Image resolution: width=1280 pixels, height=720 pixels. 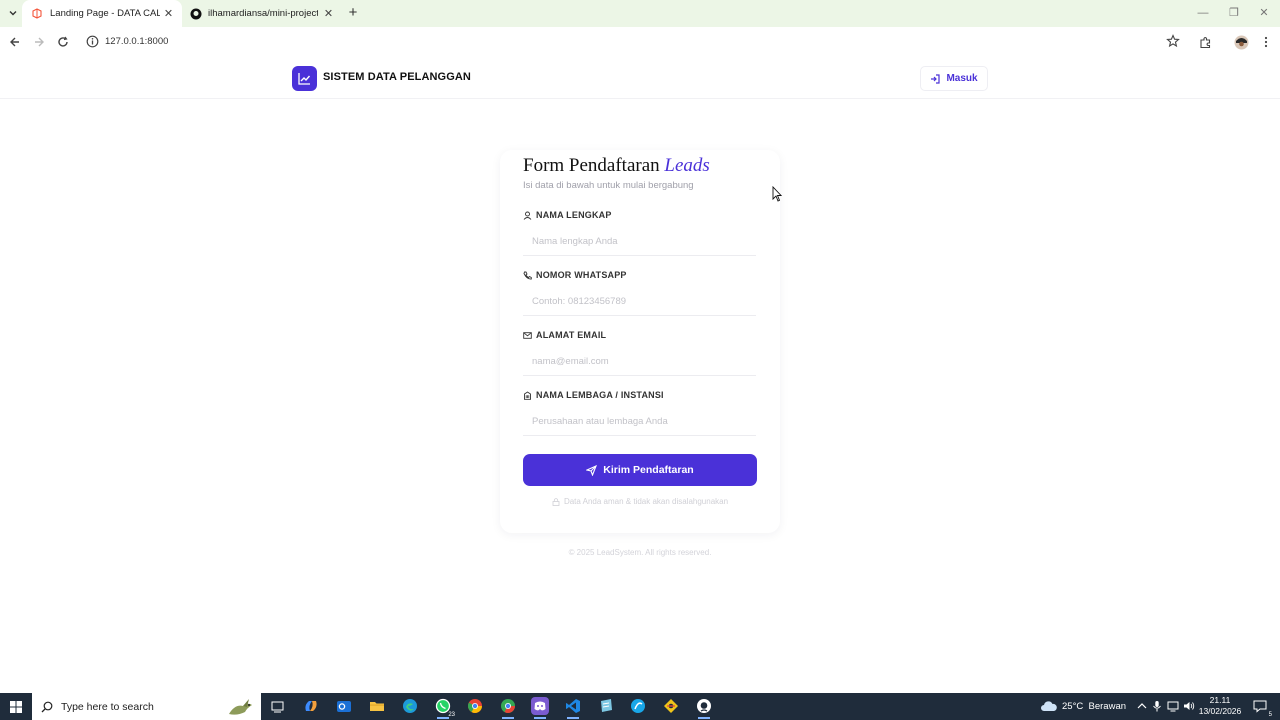 I want to click on reload-icon, so click(x=63, y=42).